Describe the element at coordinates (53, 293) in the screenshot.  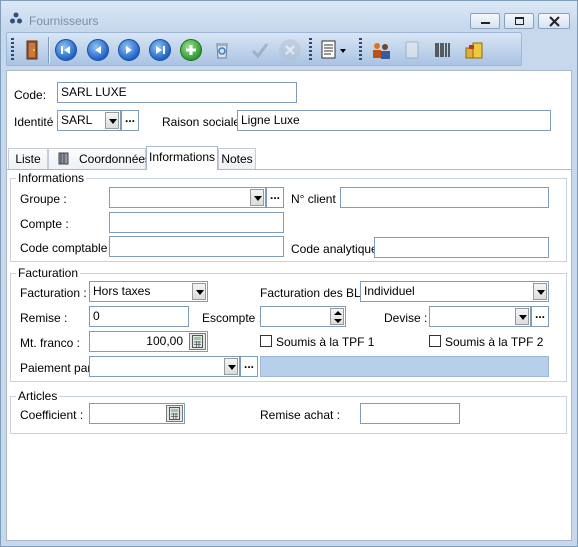
I see `facturation-label: Facturation :` at that location.